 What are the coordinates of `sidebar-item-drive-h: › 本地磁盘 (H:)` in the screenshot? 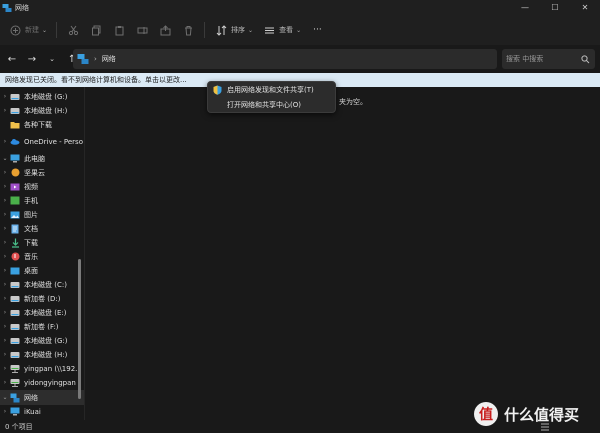 It's located at (42, 110).